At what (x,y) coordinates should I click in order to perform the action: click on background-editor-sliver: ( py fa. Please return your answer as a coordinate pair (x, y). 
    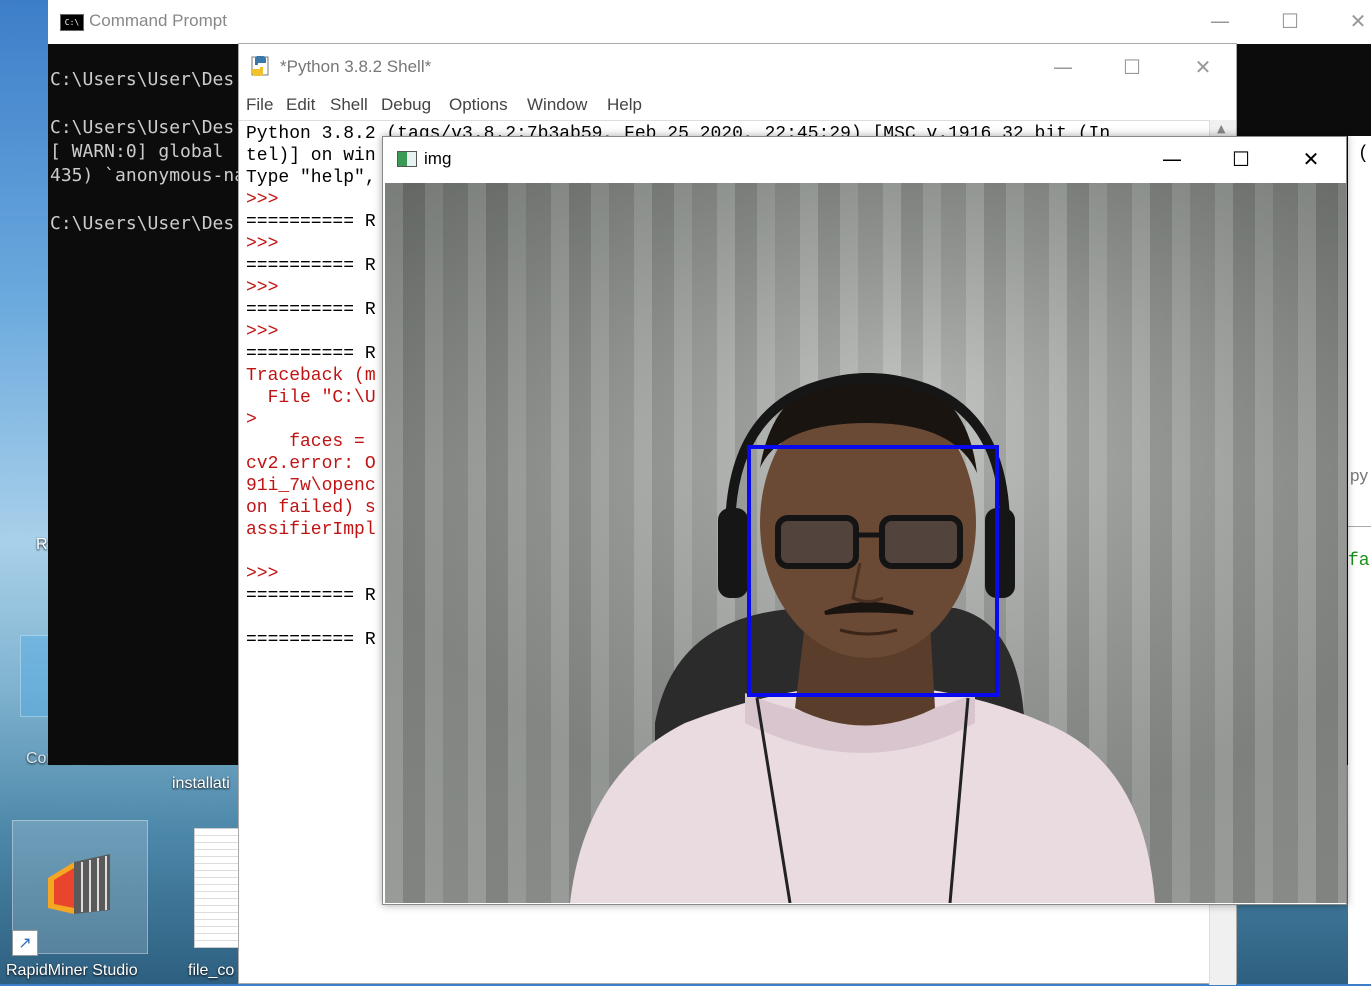
    Looking at the image, I should click on (1359, 560).